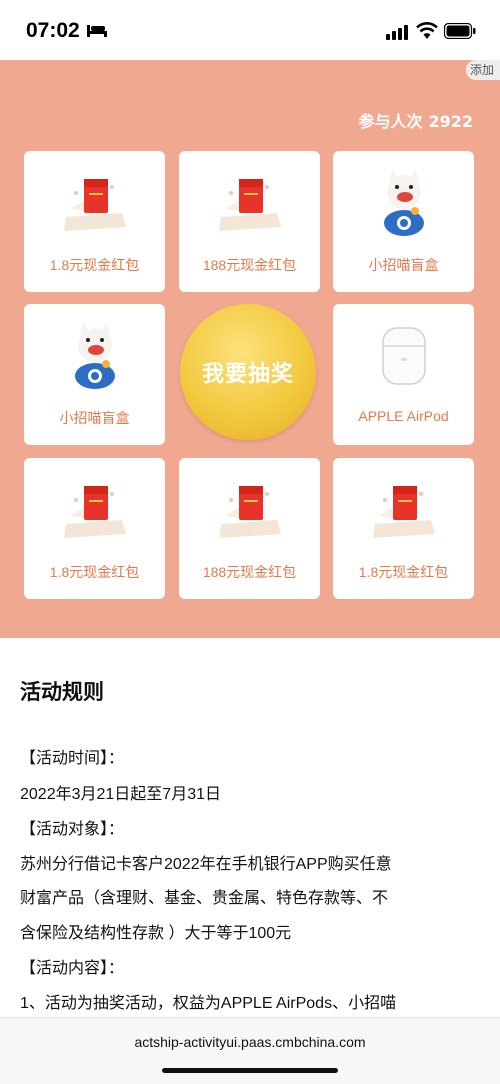  I want to click on prize-label: APPLE AirPod, so click(403, 416).